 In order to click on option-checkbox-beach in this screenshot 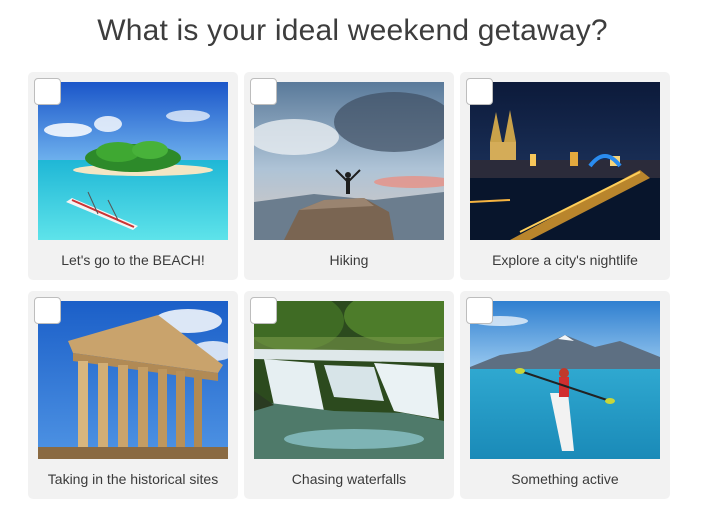, I will do `click(47, 91)`.